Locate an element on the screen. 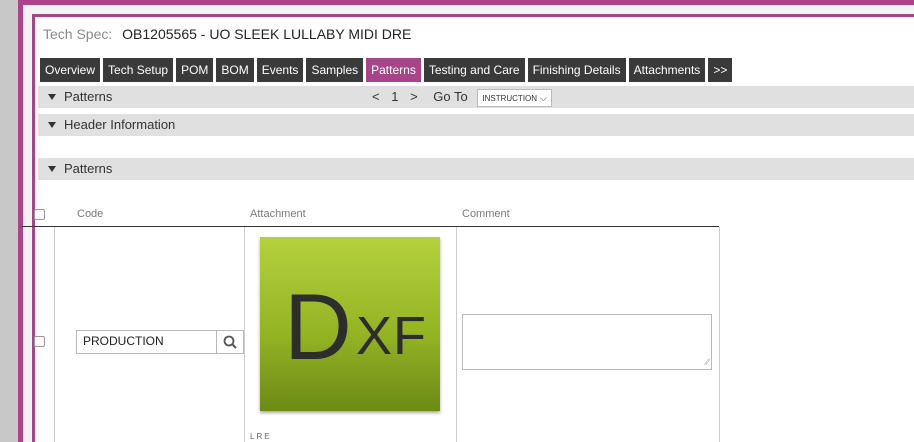 This screenshot has height=442, width=914. search-icon is located at coordinates (229, 342).